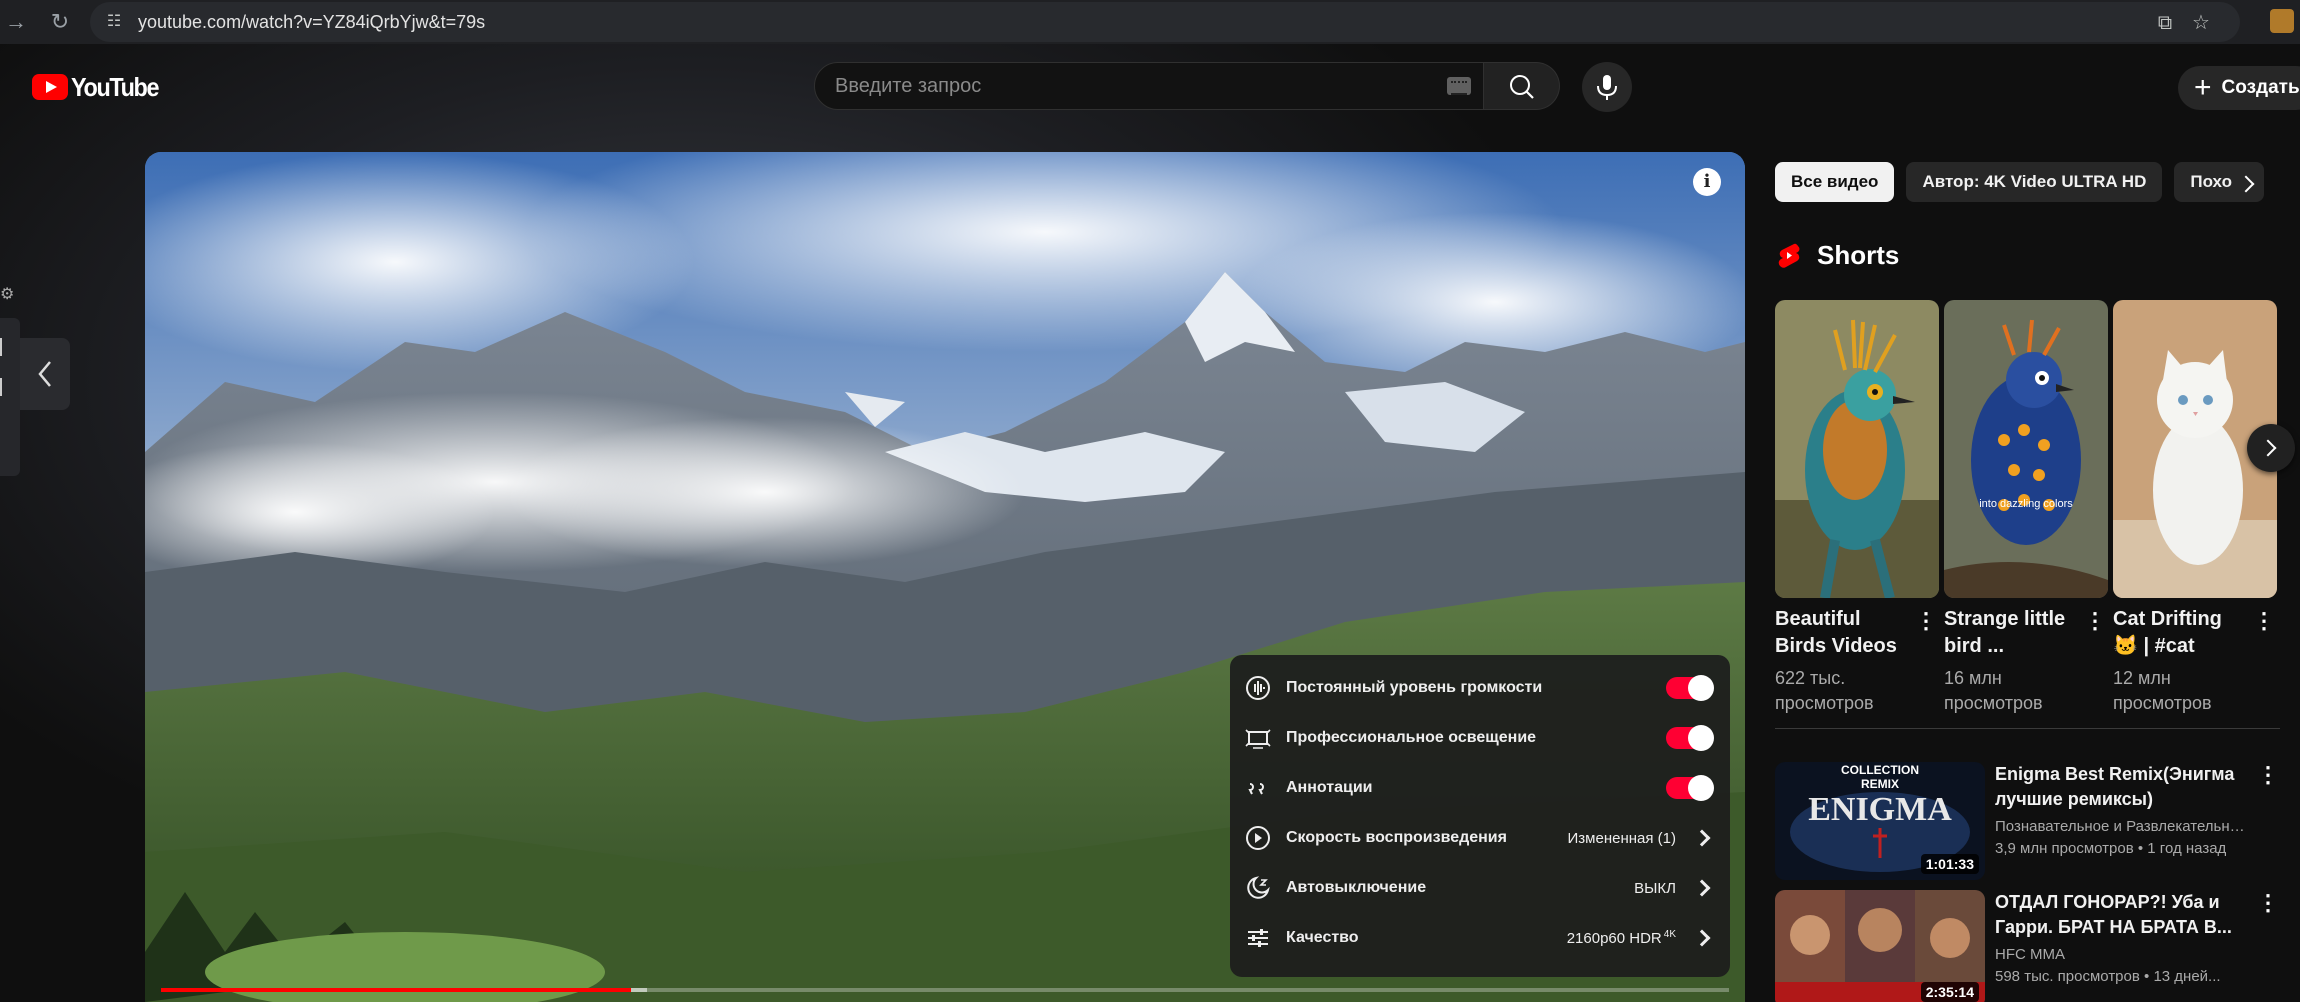 Image resolution: width=2300 pixels, height=1002 pixels. What do you see at coordinates (114, 22) in the screenshot?
I see `site-info-icon: ☷` at bounding box center [114, 22].